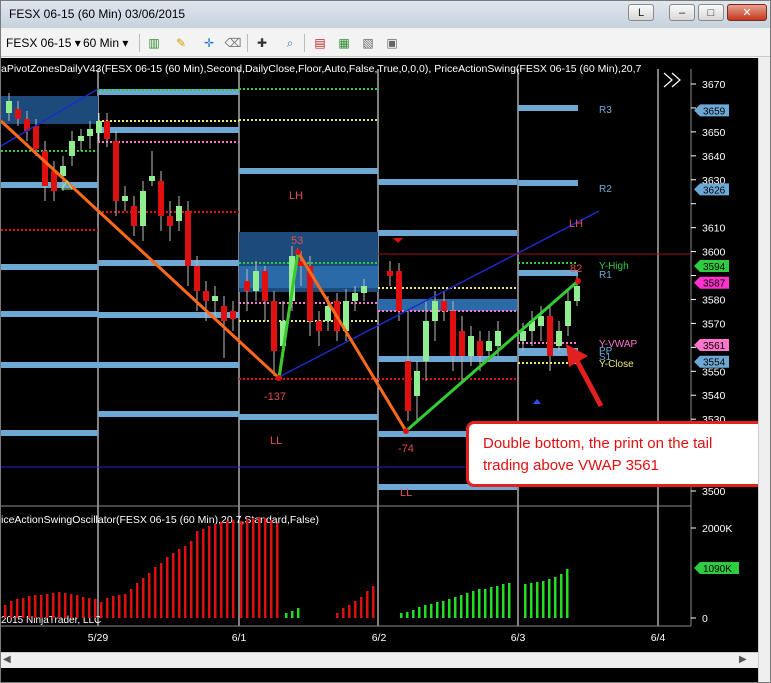  What do you see at coordinates (379, 660) in the screenshot?
I see `horizontal-scrollbar: ◀ ▶` at bounding box center [379, 660].